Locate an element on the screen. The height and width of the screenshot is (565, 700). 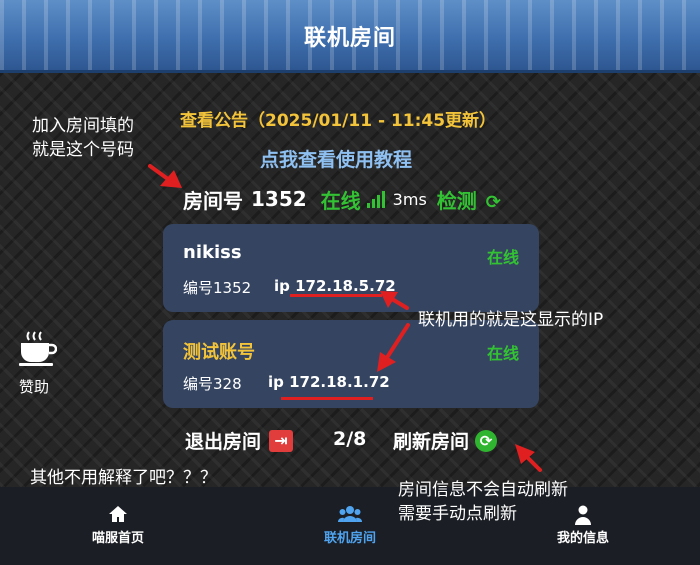
room-info-row: 房间号 1352 在线 3ms 检测 ⟳ is located at coordinates (342, 199).